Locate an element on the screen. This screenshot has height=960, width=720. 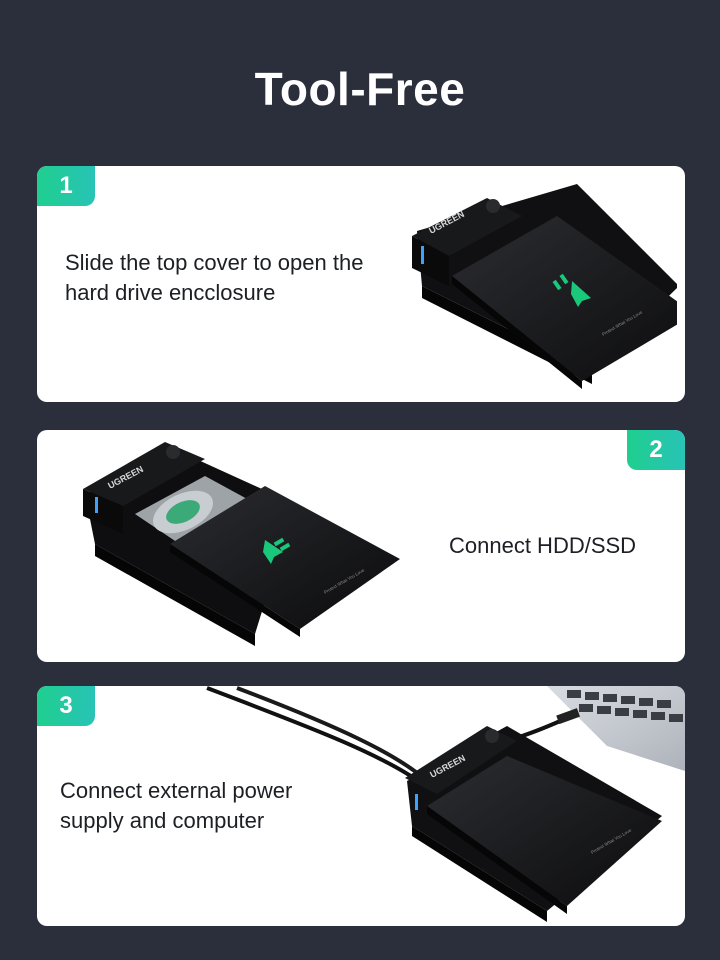
enclosure-sliding-cover-image: UGREEN Protect What You Love is located at coordinates (544, 286).